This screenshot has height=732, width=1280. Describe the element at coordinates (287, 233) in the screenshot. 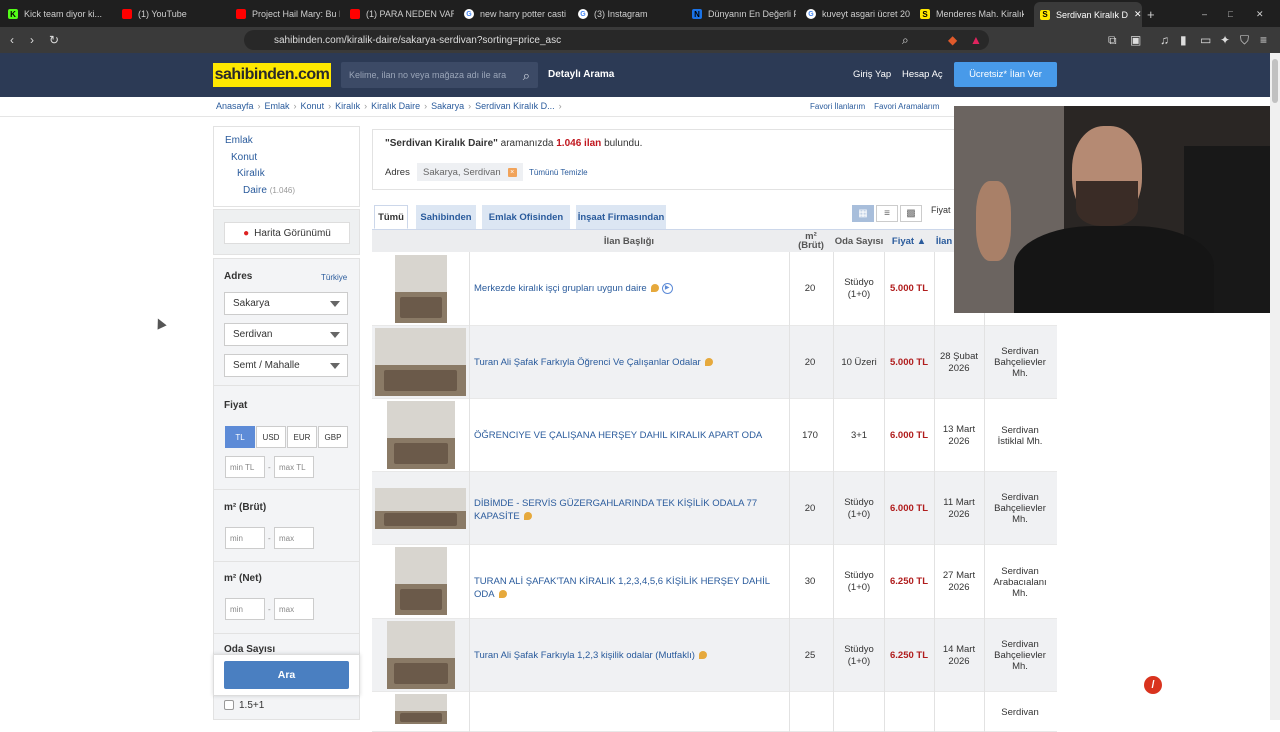

I see `map-view-button: ● Harita Görünümü` at that location.